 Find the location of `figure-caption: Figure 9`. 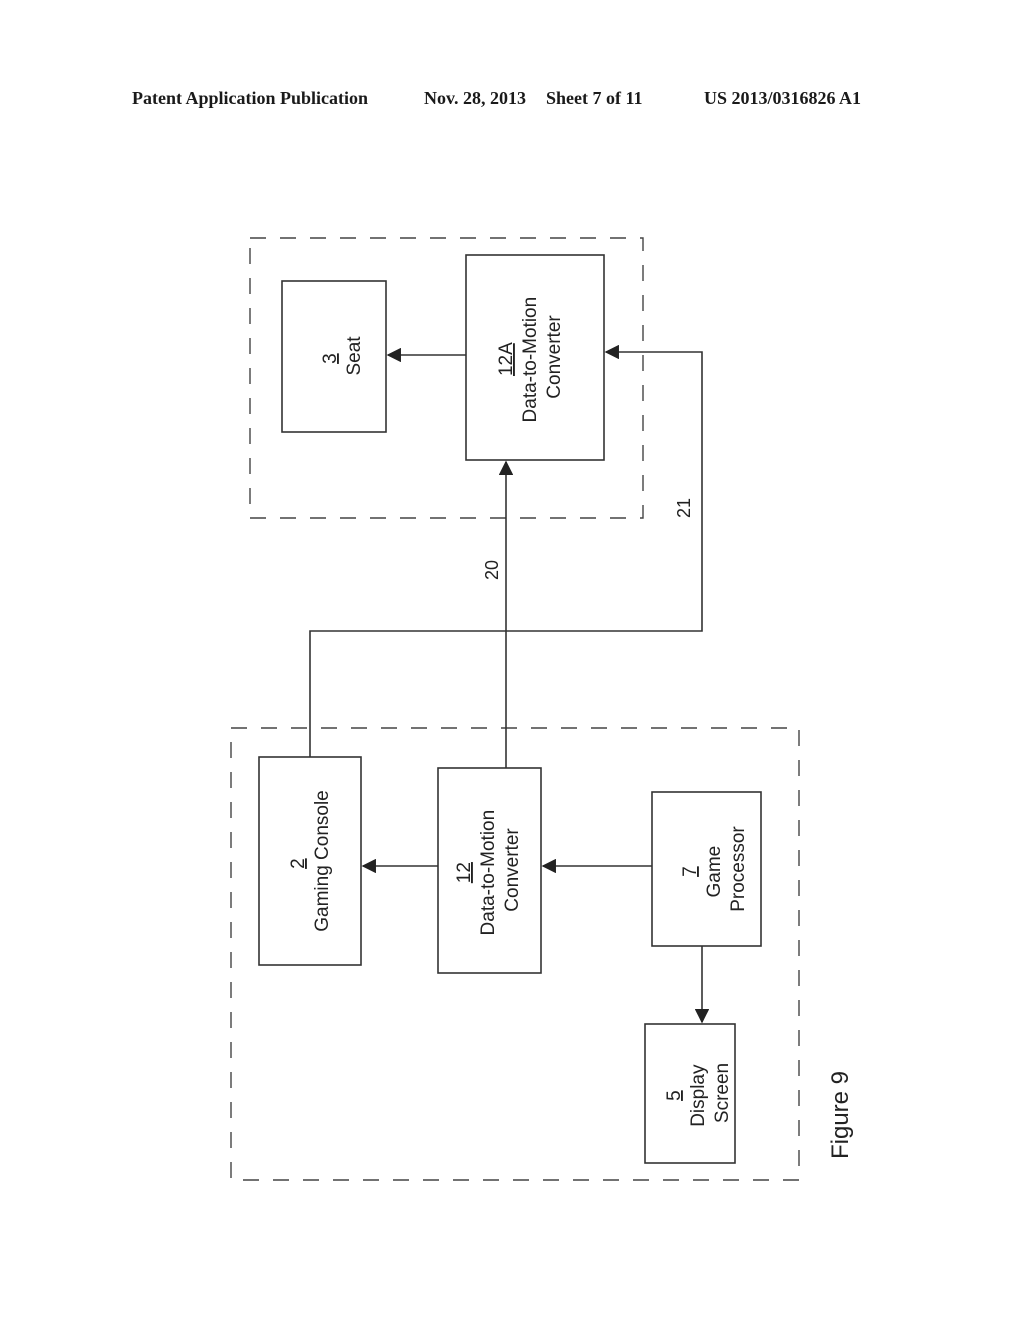

figure-caption: Figure 9 is located at coordinates (840, 1115).